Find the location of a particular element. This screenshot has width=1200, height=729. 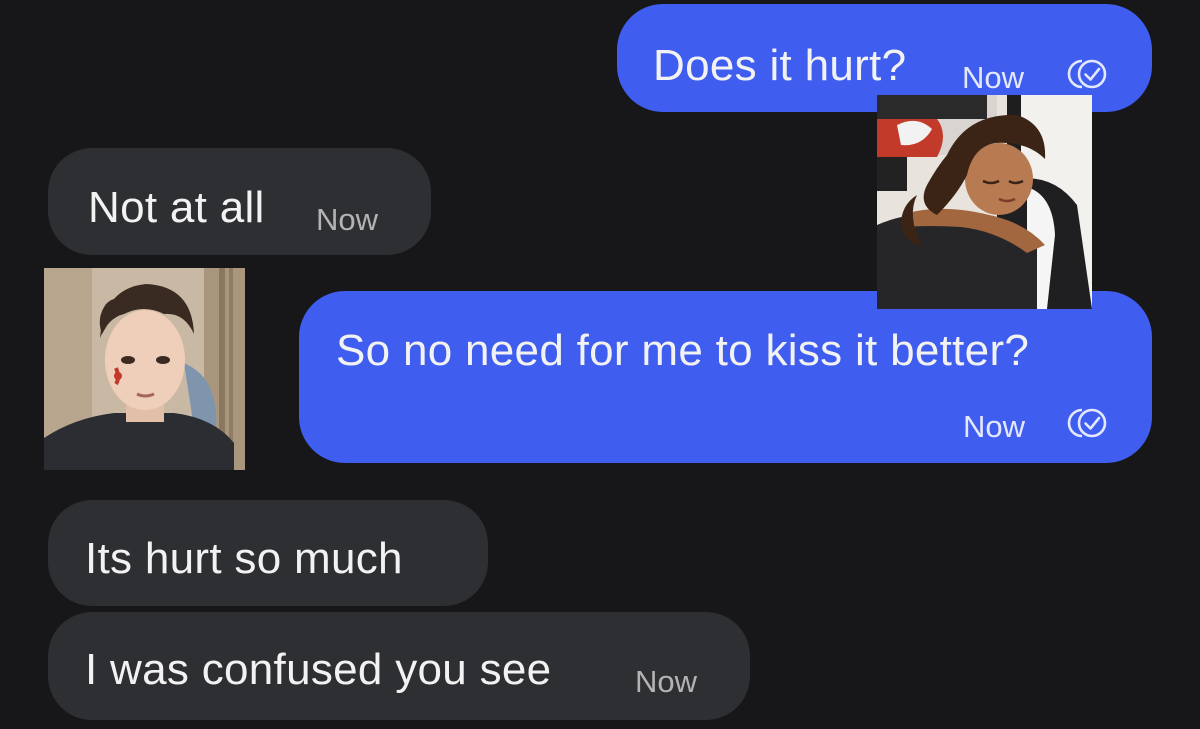

message-text: Does it hurt? is located at coordinates (780, 65).